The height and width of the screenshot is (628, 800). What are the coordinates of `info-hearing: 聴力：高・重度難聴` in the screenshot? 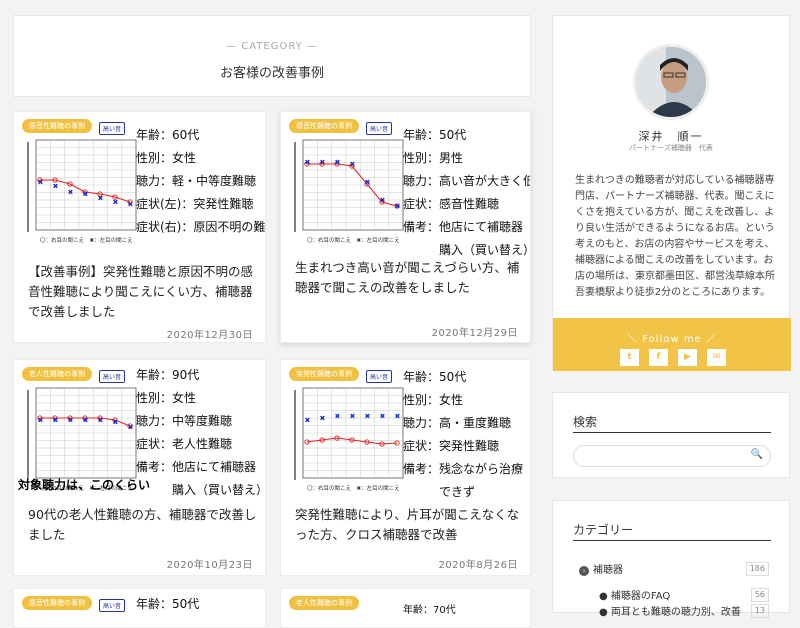 It's located at (457, 423).